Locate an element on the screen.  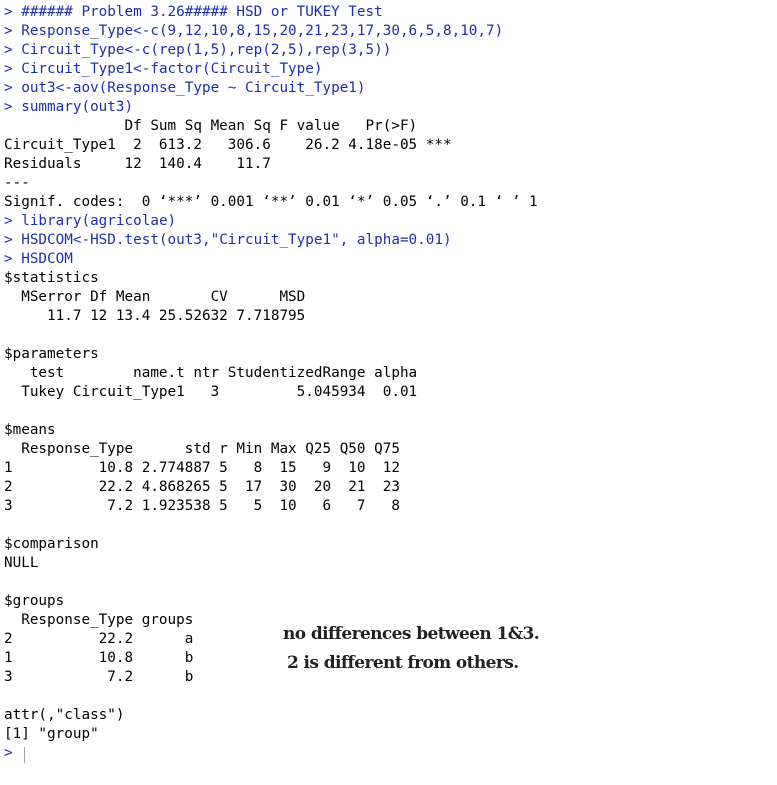
groups-header: Response_Type groups is located at coordinates (99, 620).